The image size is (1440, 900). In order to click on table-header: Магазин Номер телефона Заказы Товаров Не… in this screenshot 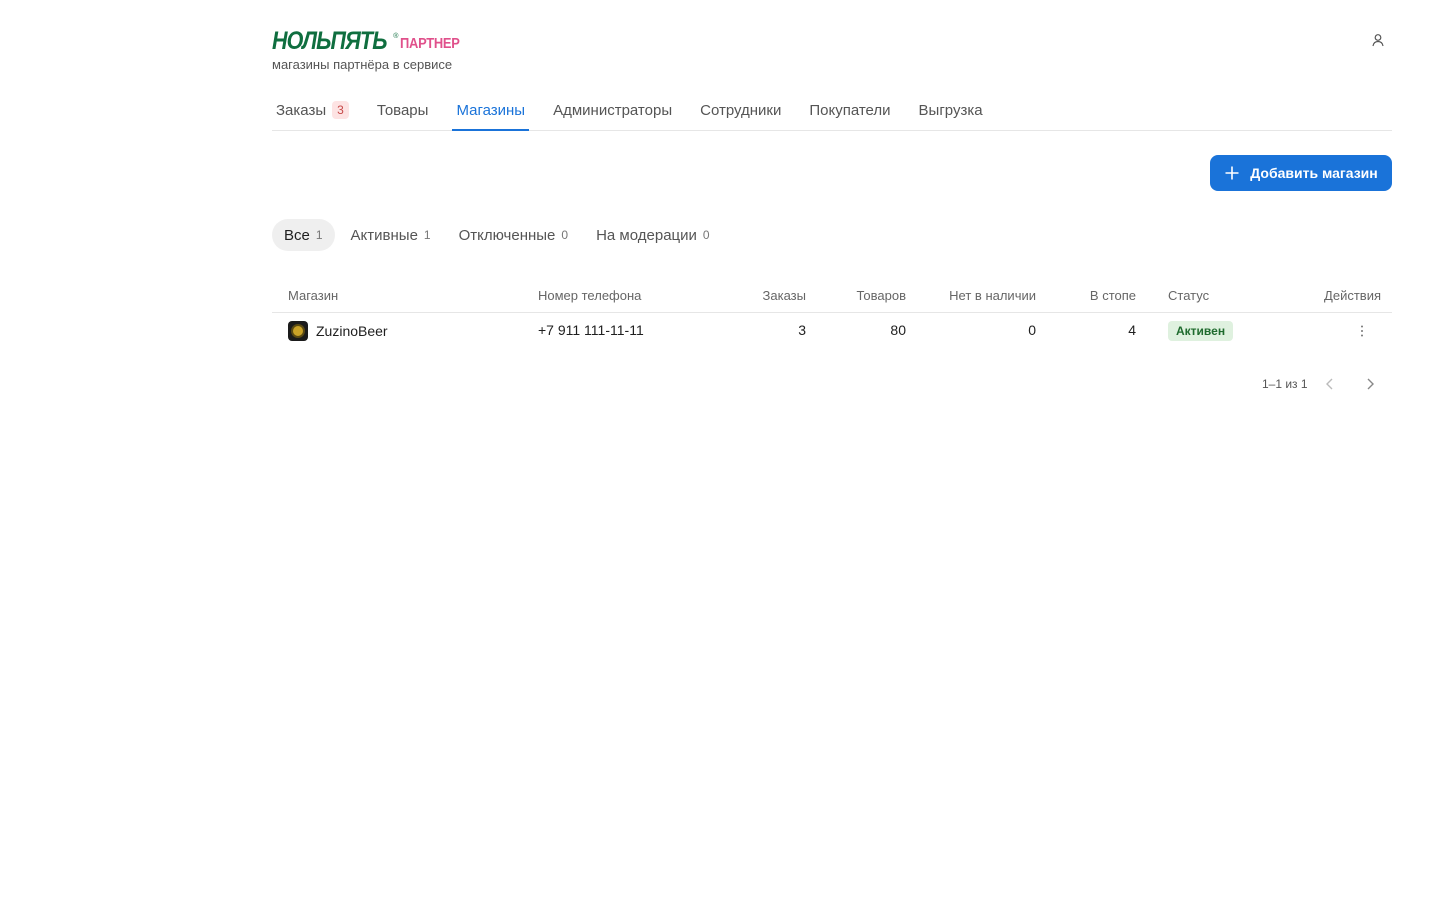, I will do `click(832, 296)`.